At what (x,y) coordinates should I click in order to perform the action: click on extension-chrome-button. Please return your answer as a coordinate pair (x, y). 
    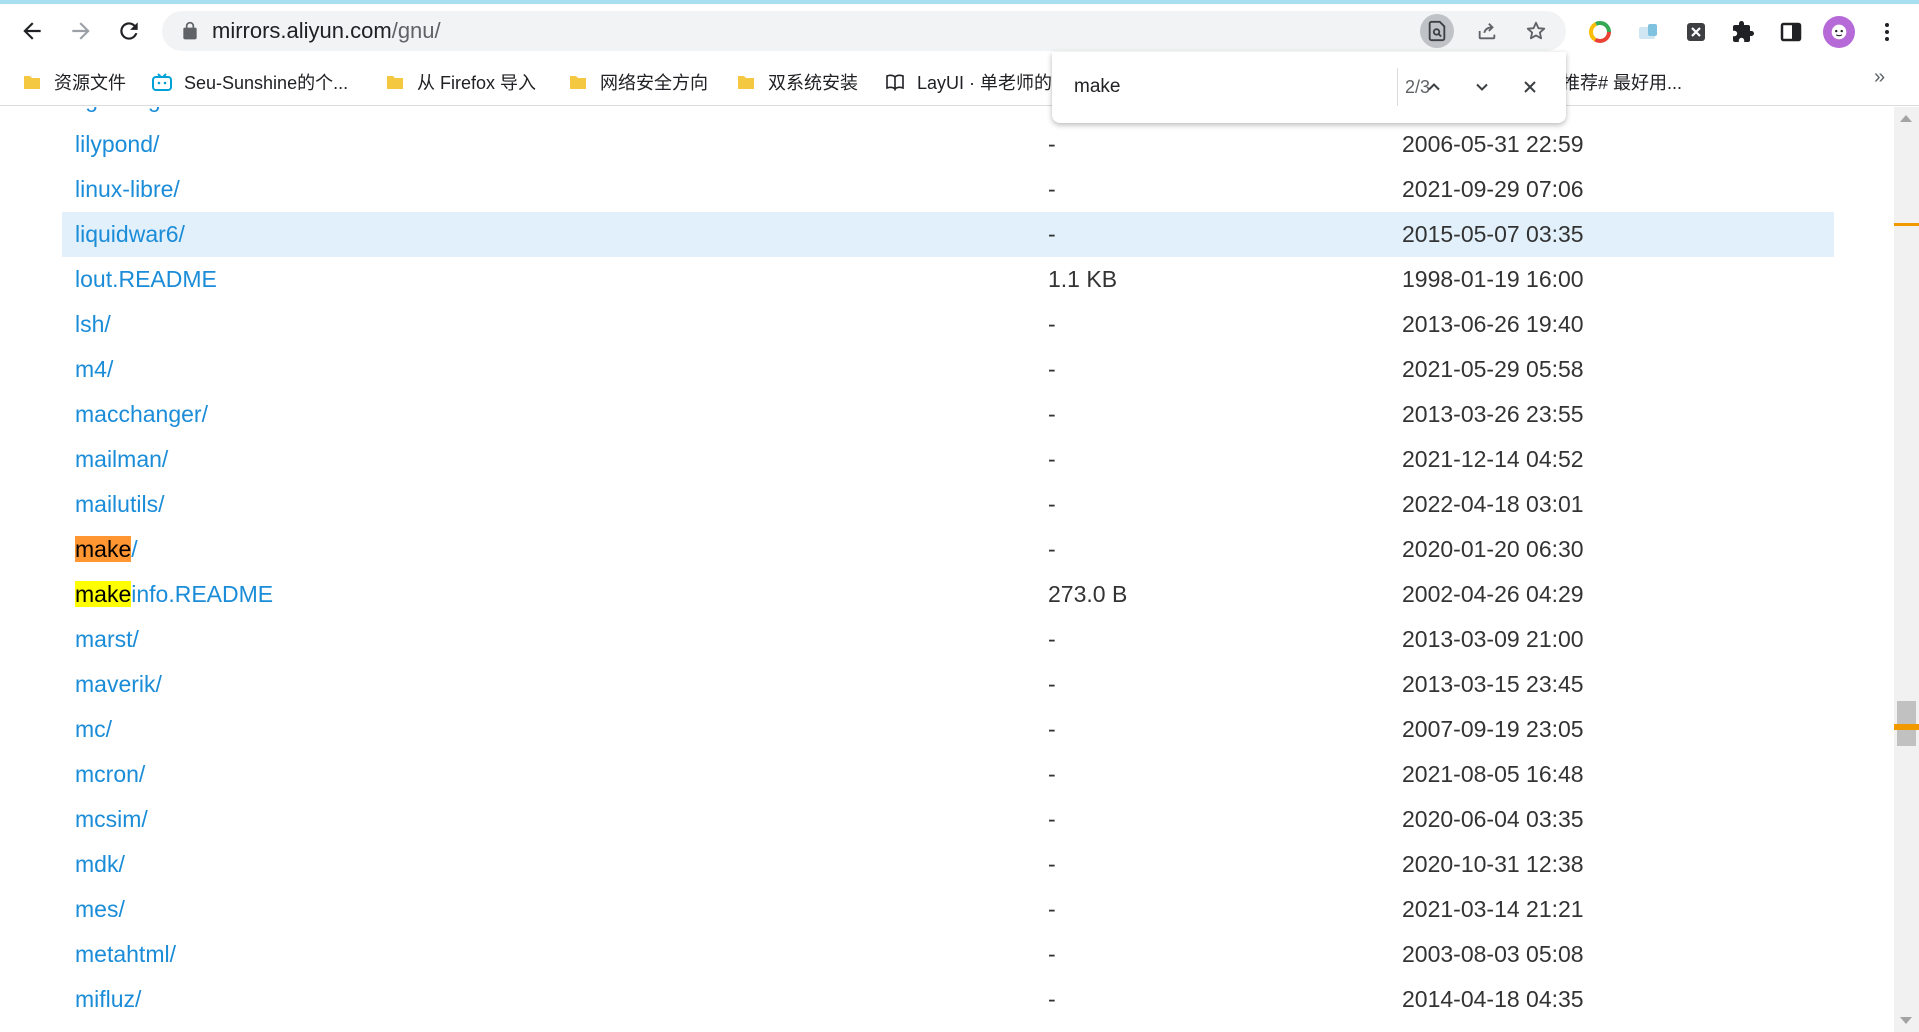
    Looking at the image, I should click on (1600, 32).